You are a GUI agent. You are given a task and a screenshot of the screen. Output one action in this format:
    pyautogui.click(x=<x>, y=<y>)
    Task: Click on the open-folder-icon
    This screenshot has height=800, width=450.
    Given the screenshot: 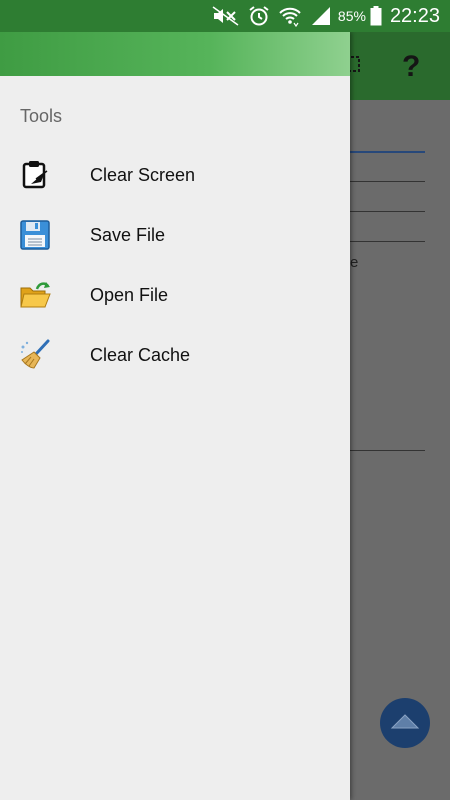 What is the action you would take?
    pyautogui.click(x=35, y=295)
    